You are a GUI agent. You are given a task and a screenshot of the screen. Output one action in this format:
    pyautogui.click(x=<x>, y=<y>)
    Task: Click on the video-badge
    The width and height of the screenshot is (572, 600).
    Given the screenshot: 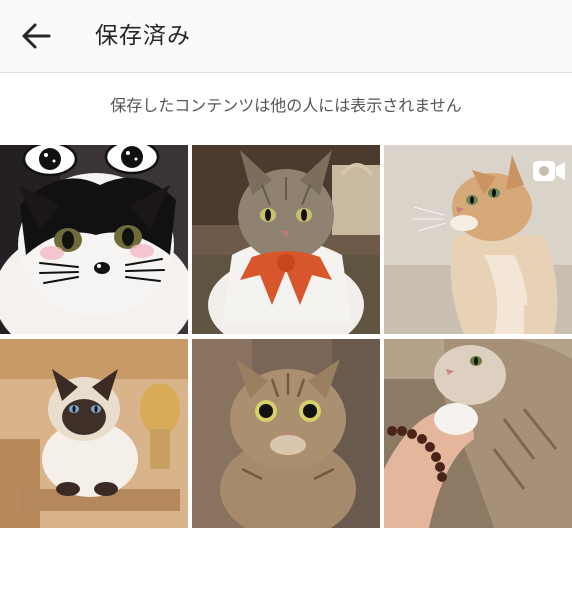 What is the action you would take?
    pyautogui.click(x=549, y=171)
    